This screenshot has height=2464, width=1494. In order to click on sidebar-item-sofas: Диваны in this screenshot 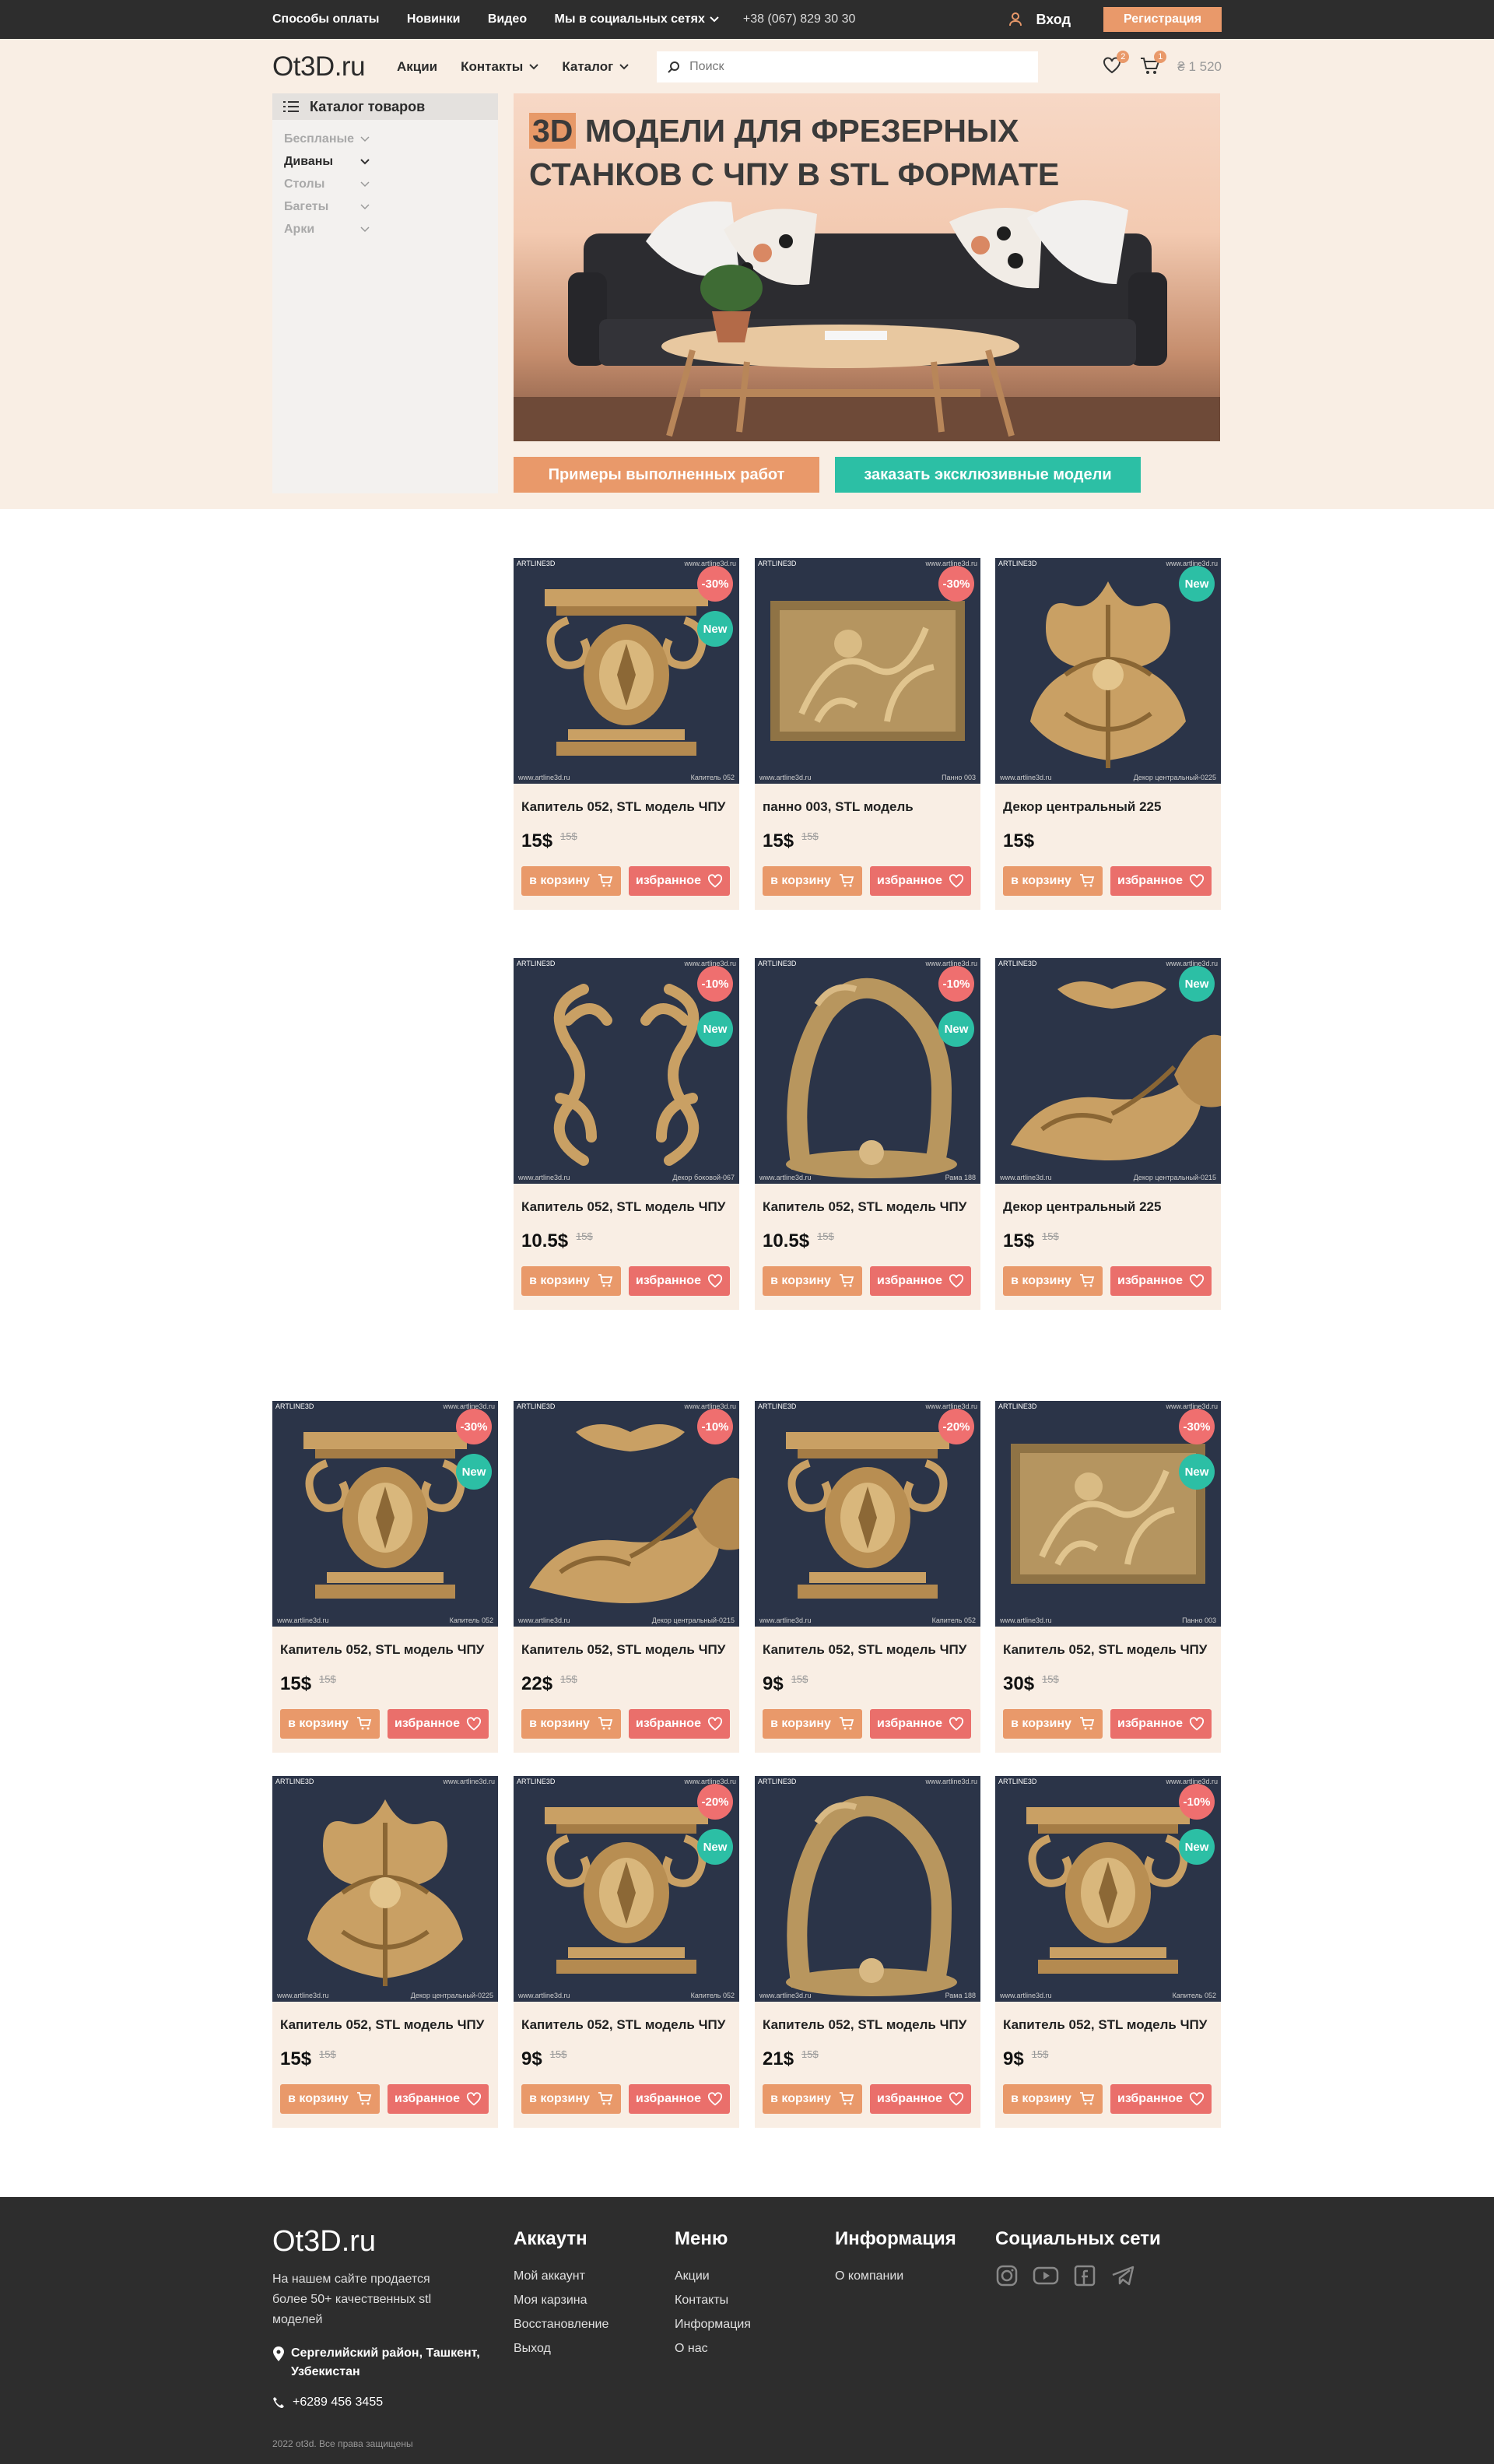, I will do `click(385, 162)`.